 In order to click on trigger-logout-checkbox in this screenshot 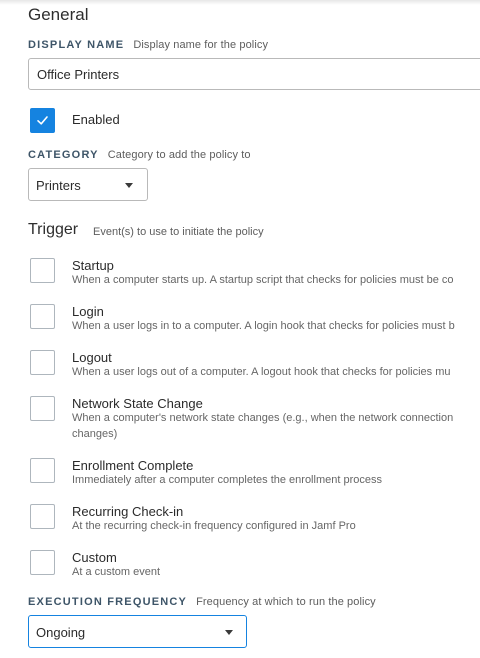, I will do `click(42, 362)`.